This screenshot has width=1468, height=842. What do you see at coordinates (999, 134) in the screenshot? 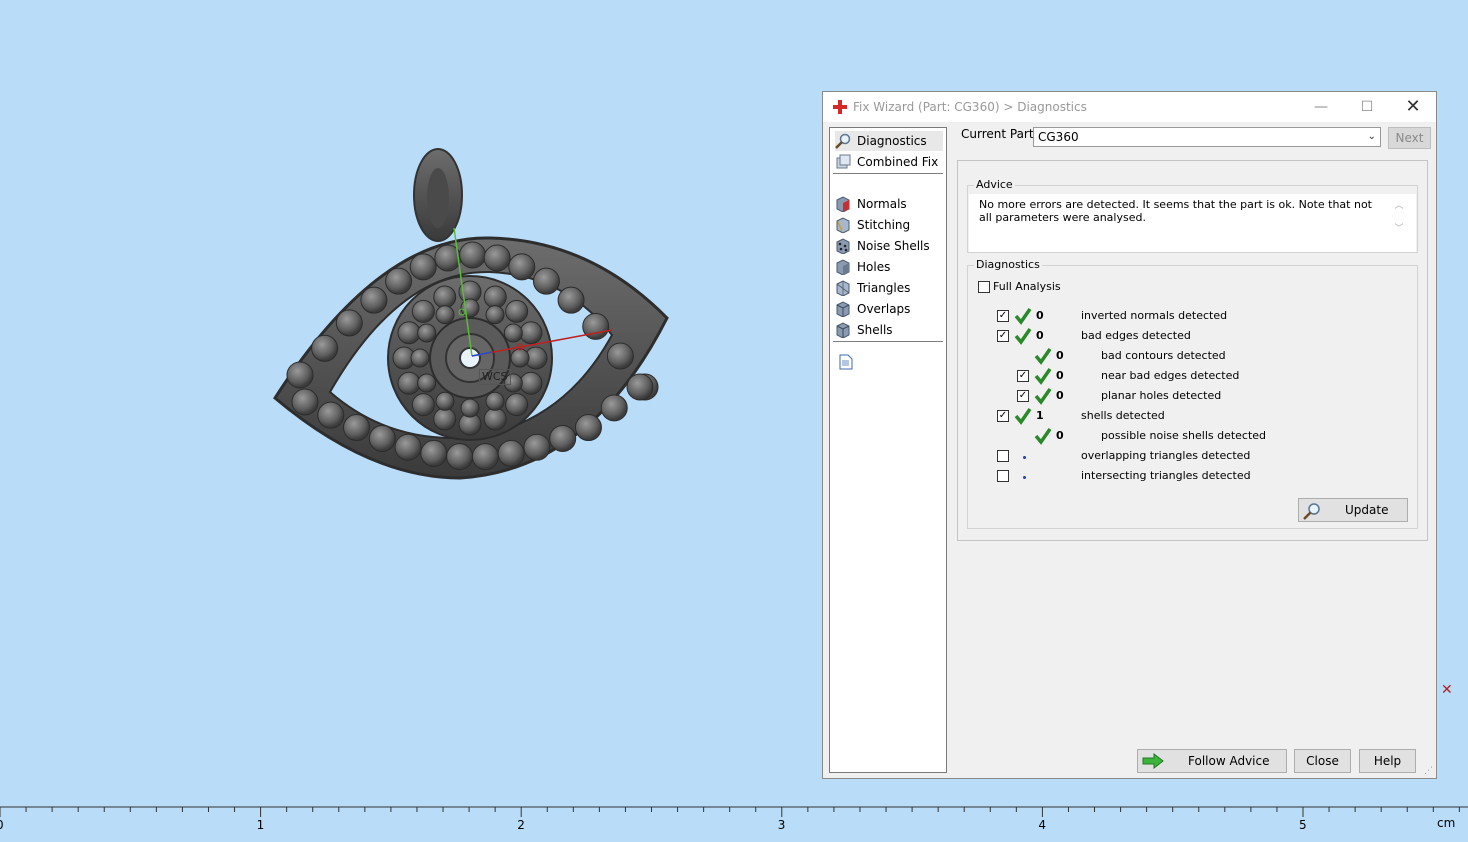
I see `current-part-label: Current Part:` at bounding box center [999, 134].